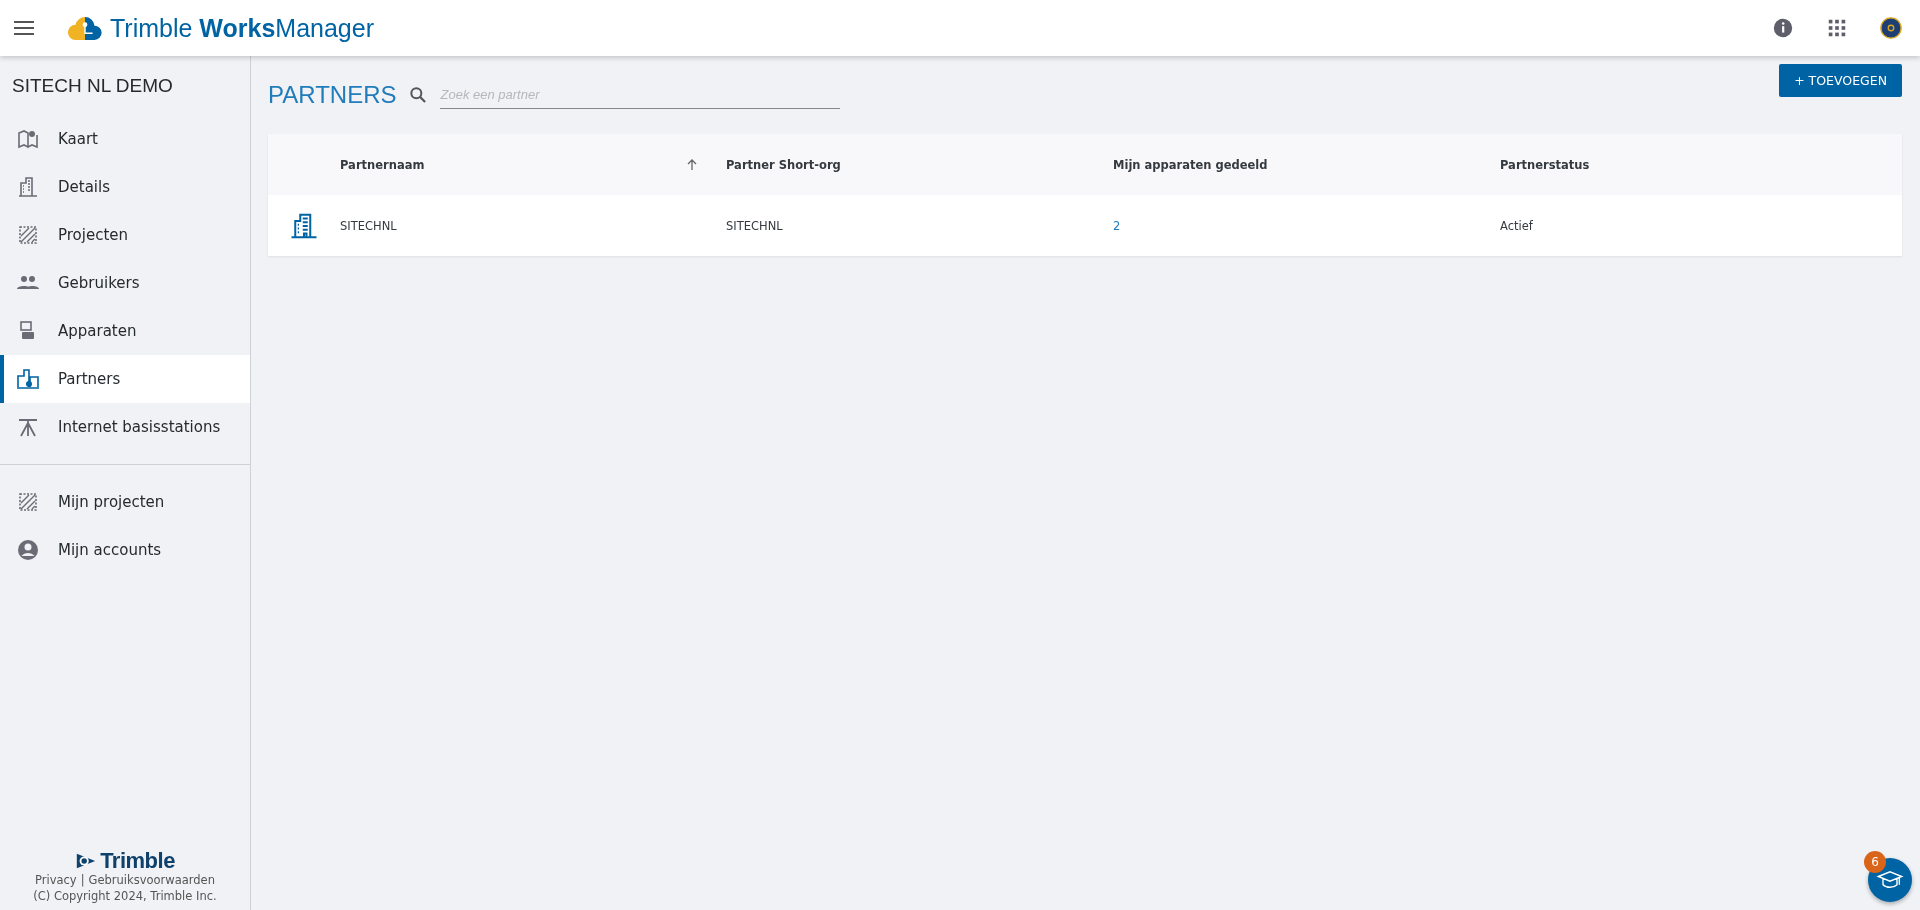 The width and height of the screenshot is (1920, 910). What do you see at coordinates (1890, 880) in the screenshot?
I see `help-button` at bounding box center [1890, 880].